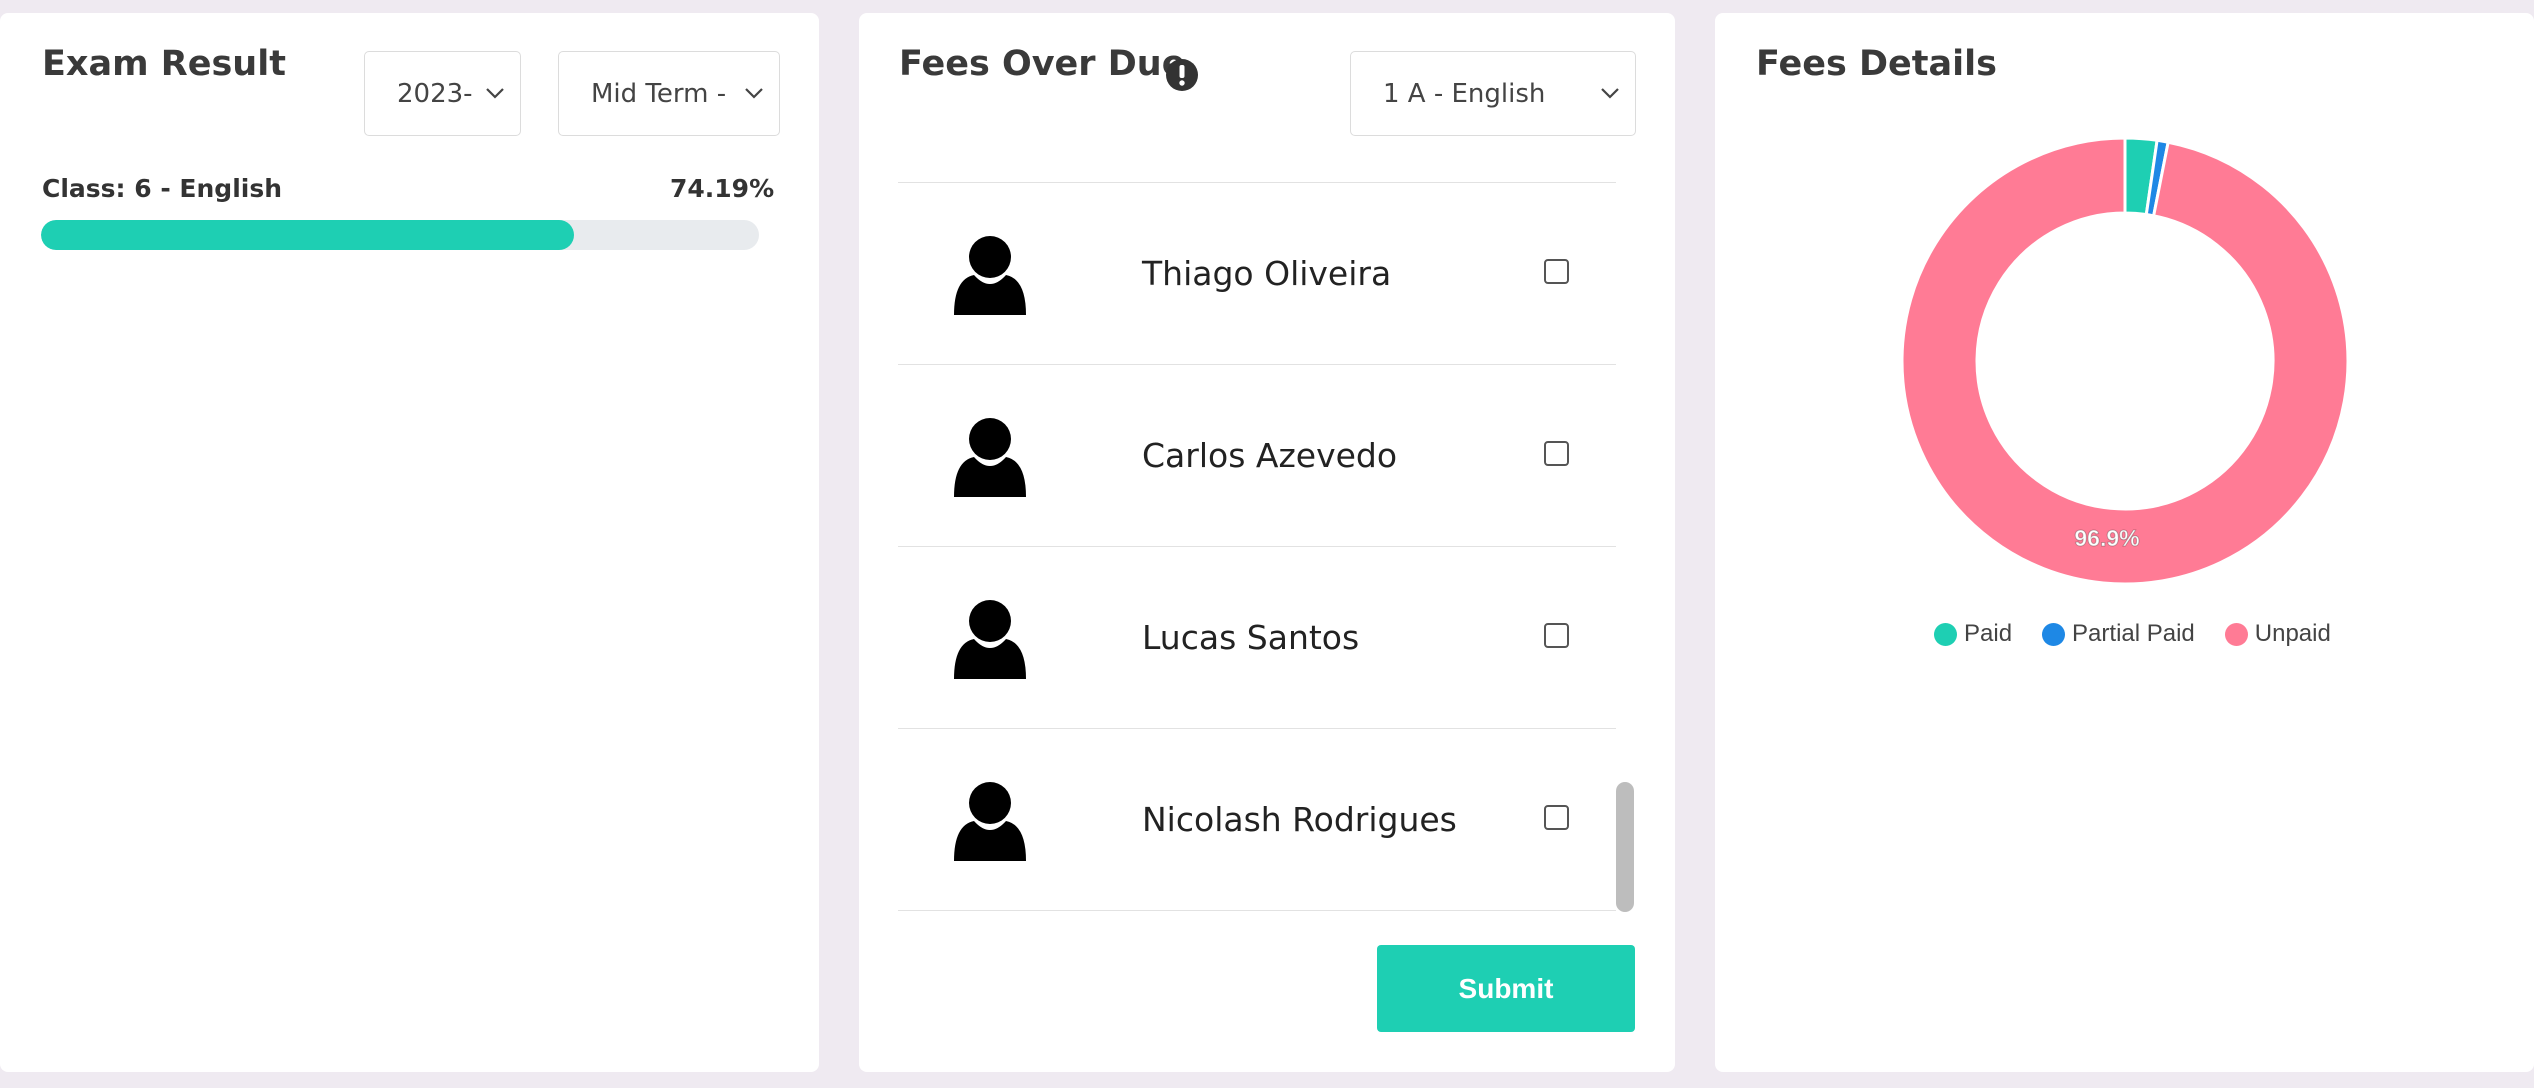 This screenshot has width=2534, height=1088. I want to click on legend-item-partial-paid: Partial Paid, so click(2118, 634).